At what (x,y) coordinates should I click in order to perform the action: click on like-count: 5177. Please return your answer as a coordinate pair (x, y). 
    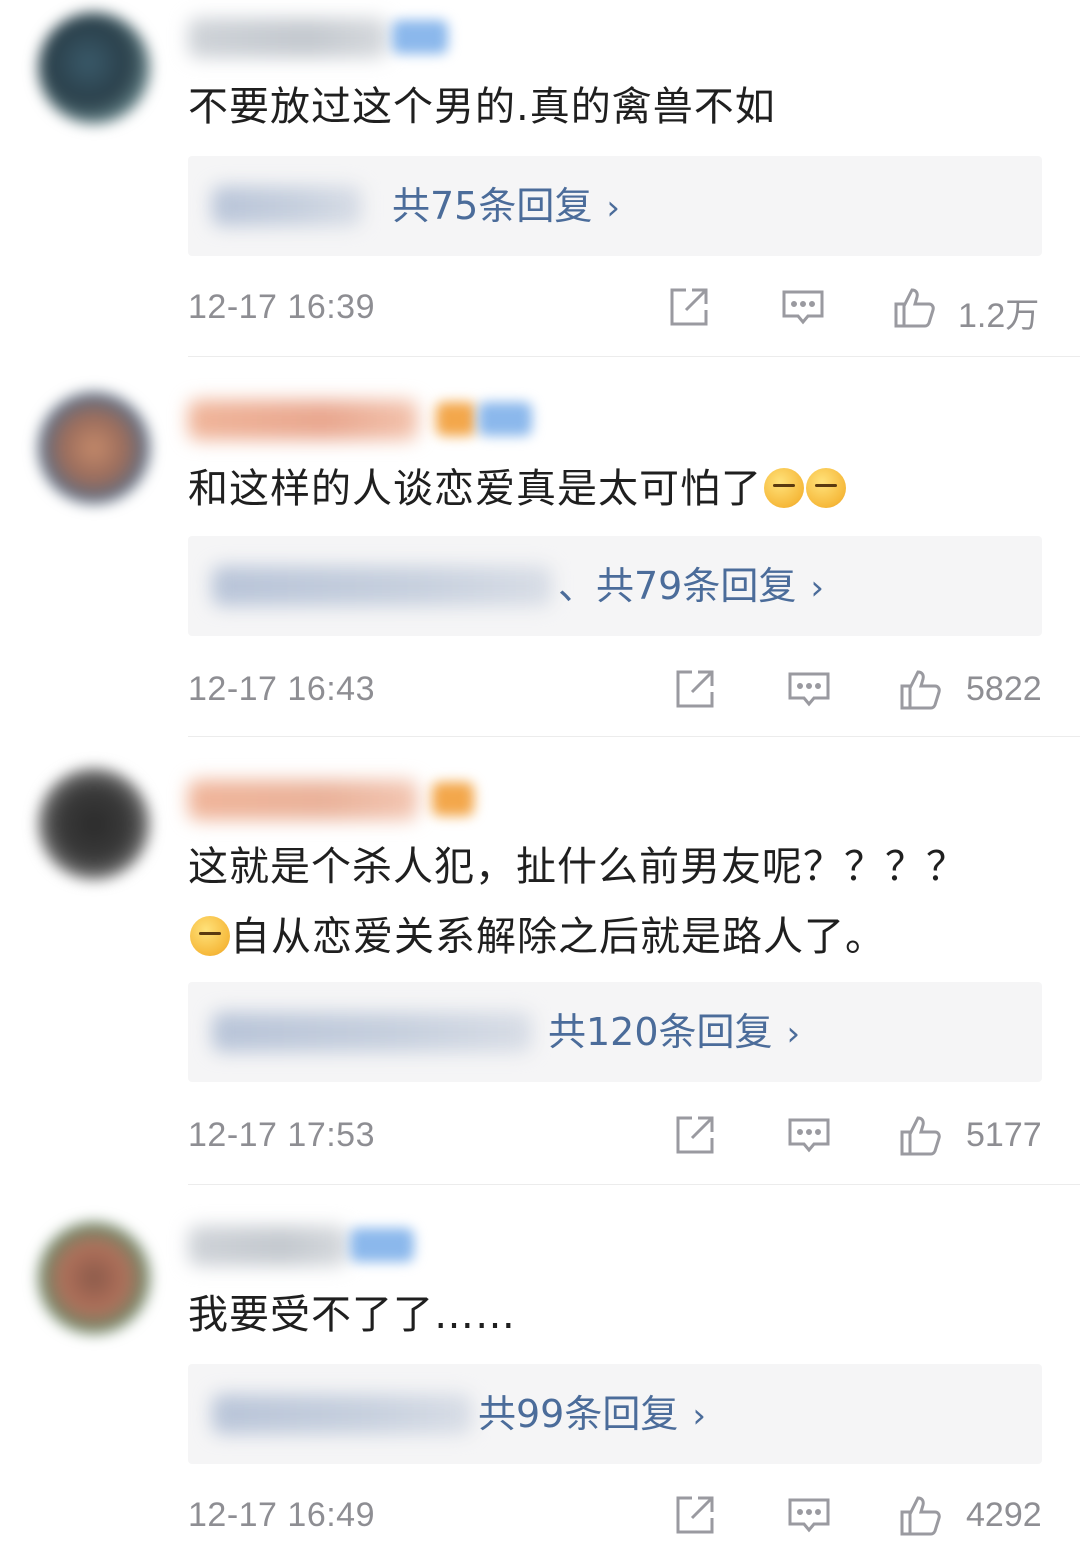
    Looking at the image, I should click on (1004, 1135).